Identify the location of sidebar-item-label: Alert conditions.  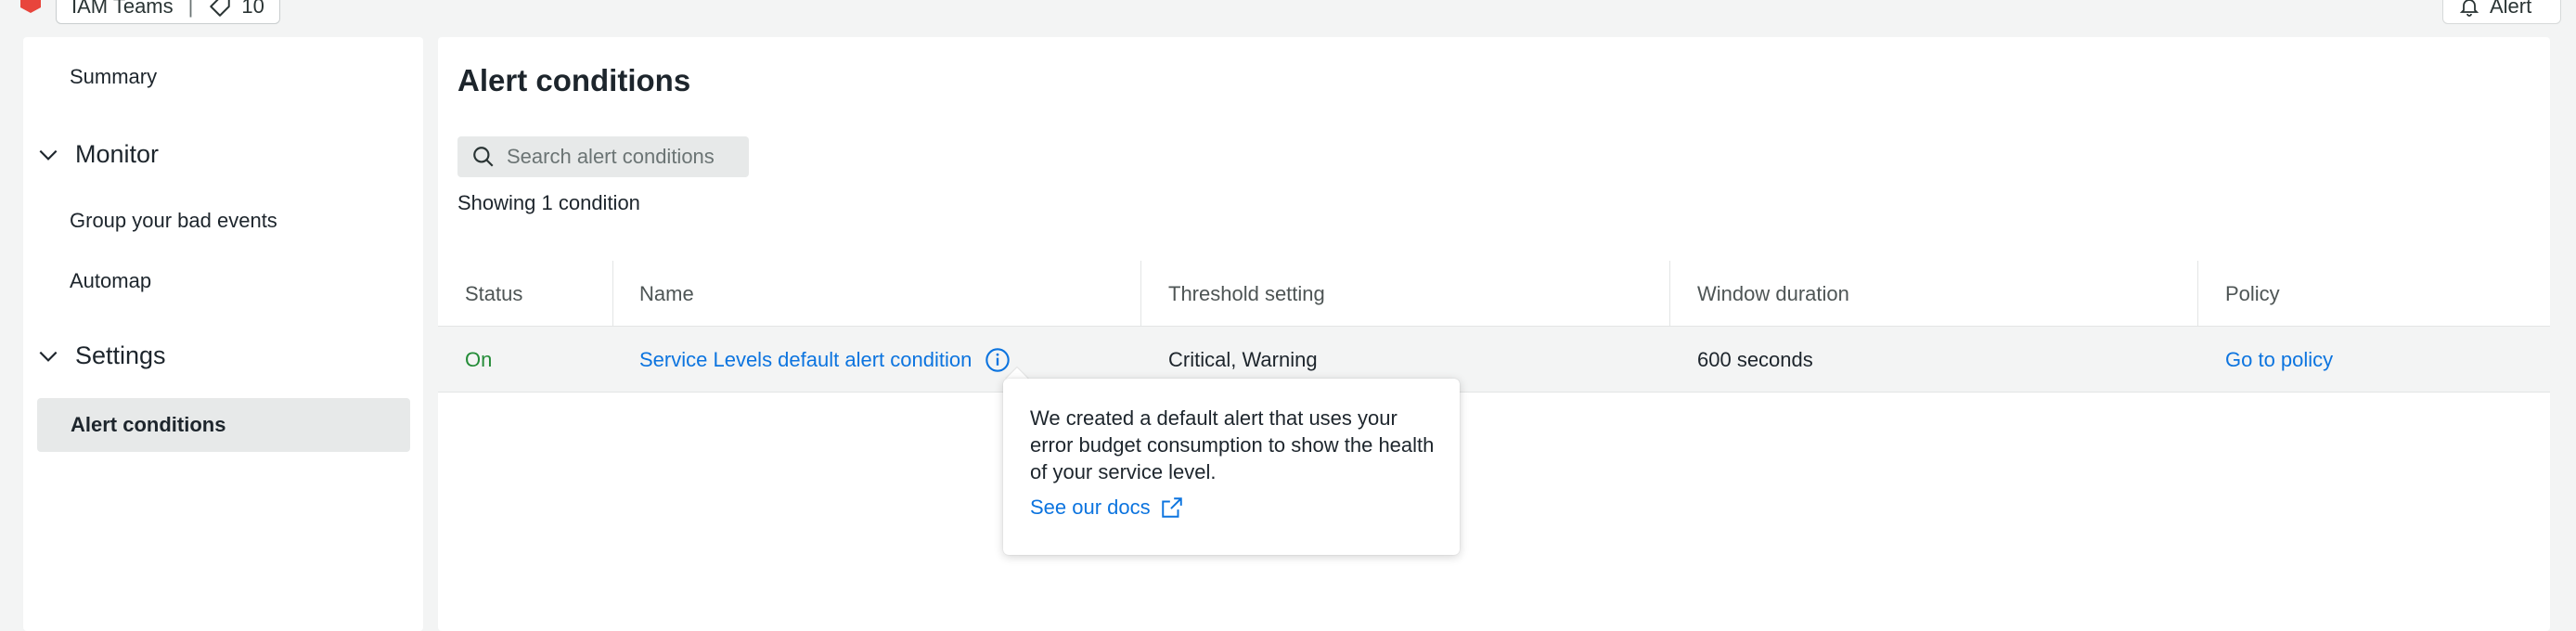
(148, 425).